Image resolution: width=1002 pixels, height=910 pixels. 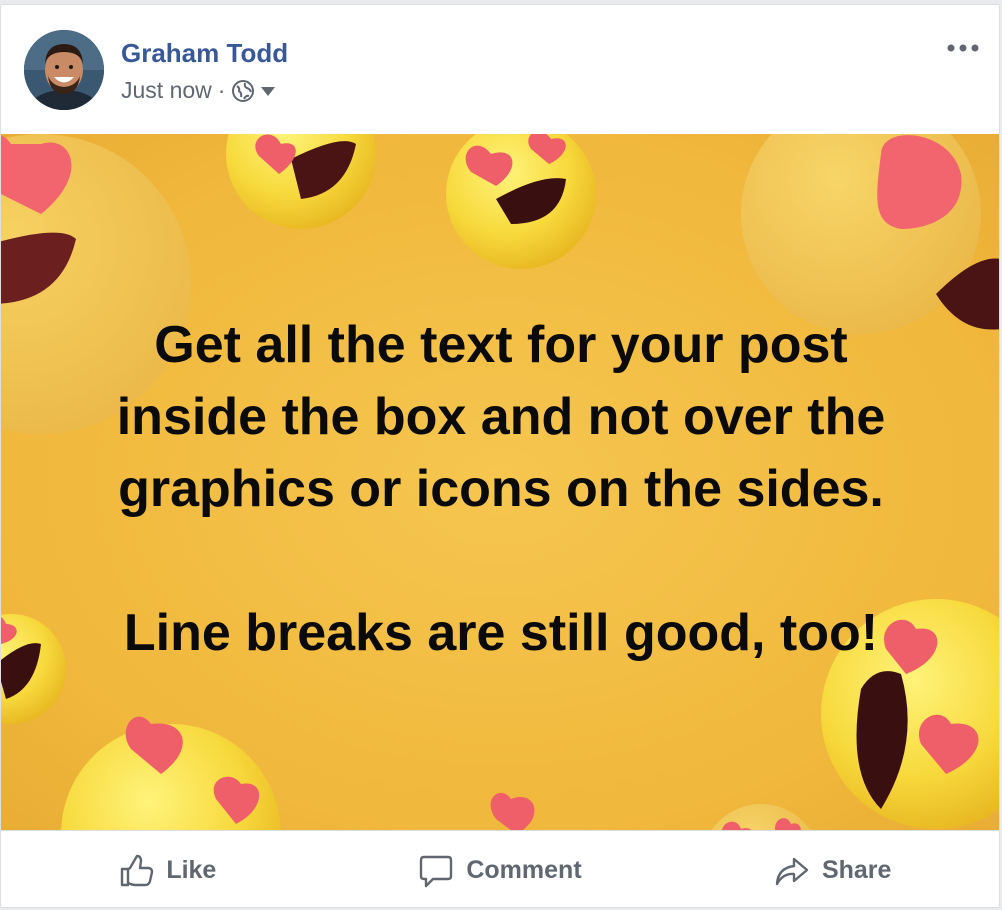 What do you see at coordinates (524, 870) in the screenshot?
I see `comment-label: Comment` at bounding box center [524, 870].